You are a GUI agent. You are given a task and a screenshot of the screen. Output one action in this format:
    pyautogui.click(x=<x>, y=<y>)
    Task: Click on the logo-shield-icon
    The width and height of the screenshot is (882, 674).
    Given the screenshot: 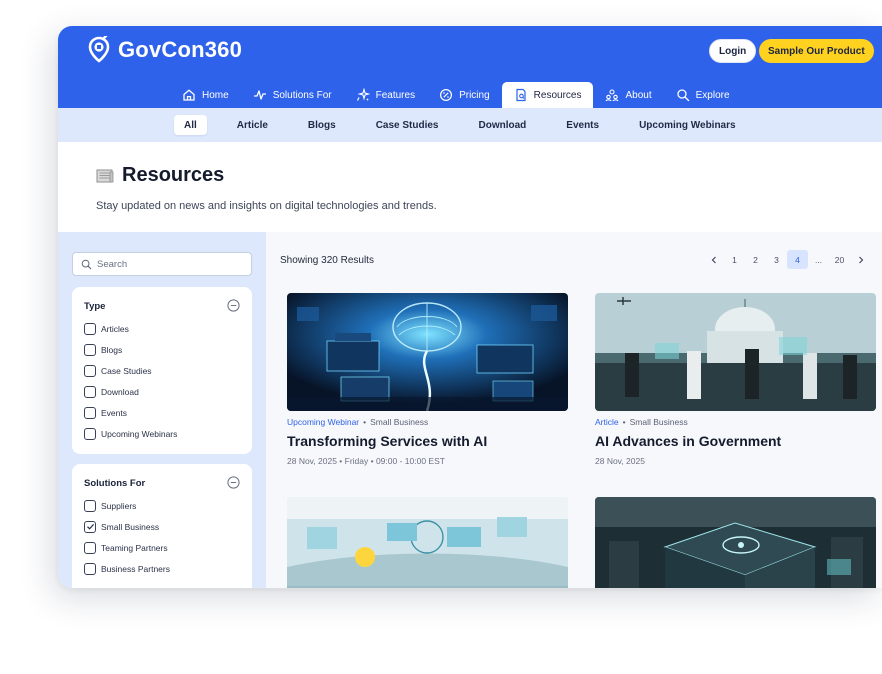 What is the action you would take?
    pyautogui.click(x=99, y=49)
    